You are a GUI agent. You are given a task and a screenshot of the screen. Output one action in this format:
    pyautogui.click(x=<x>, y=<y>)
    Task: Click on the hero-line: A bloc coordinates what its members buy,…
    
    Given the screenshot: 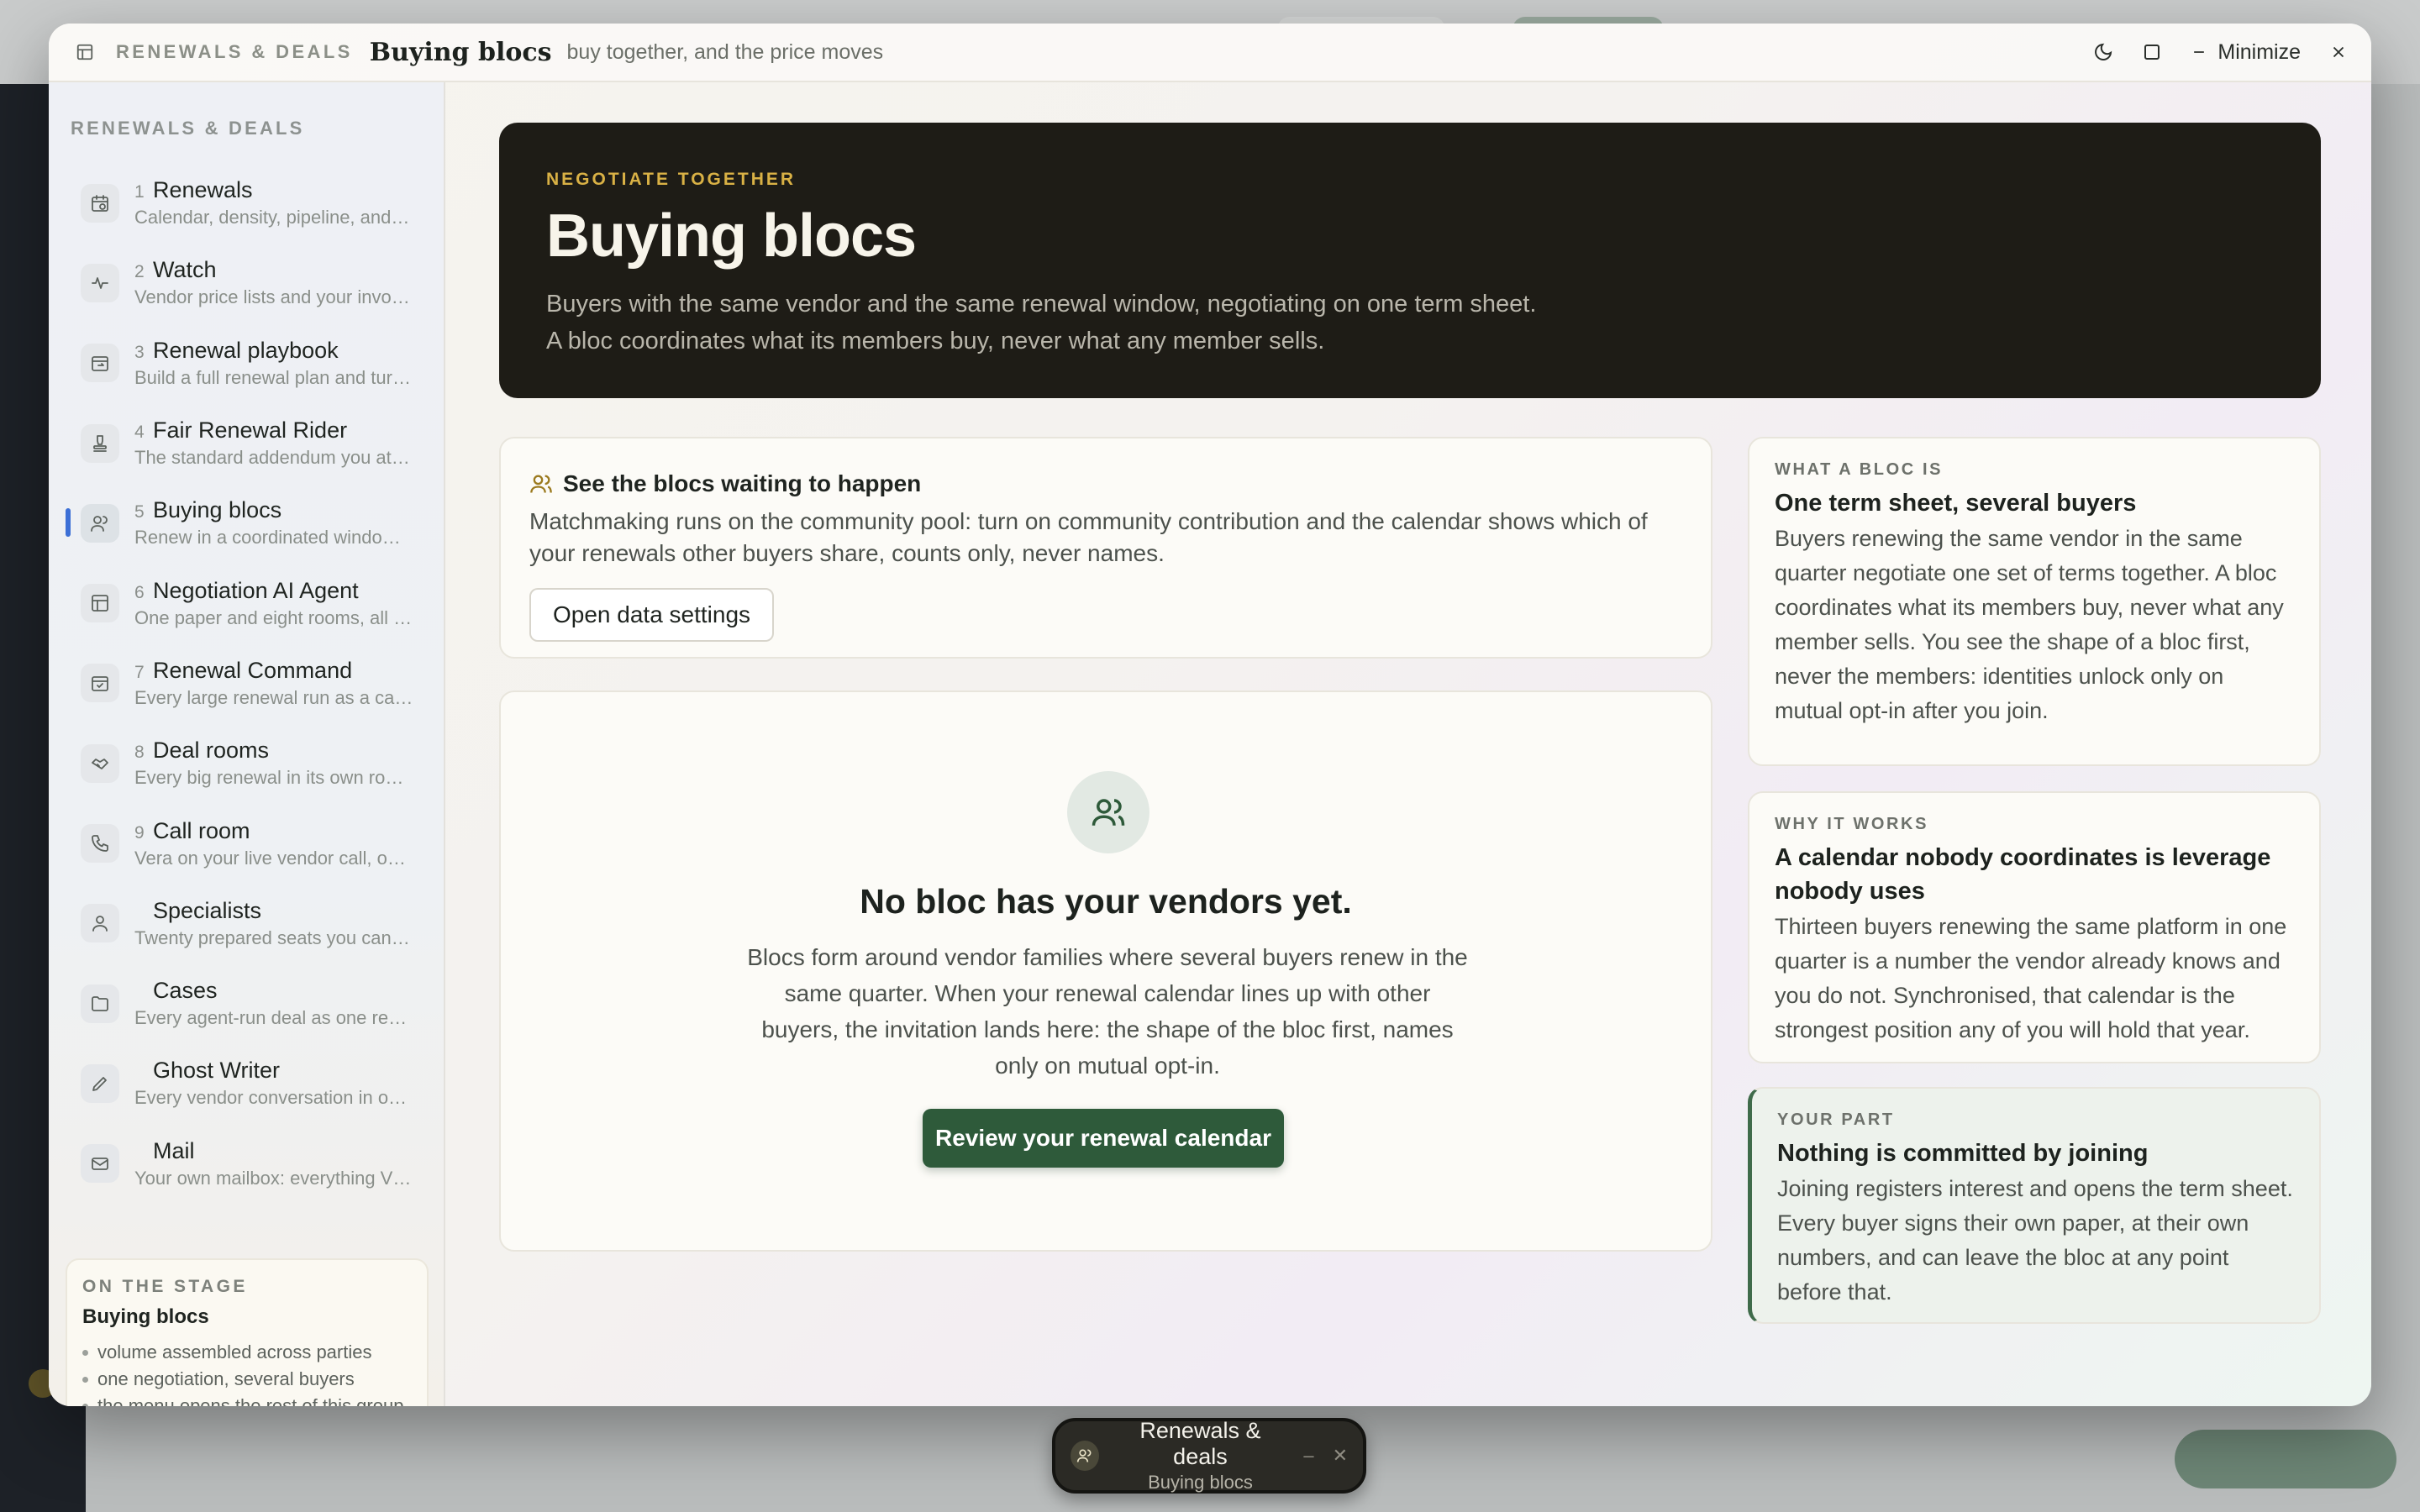 What is the action you would take?
    pyautogui.click(x=935, y=341)
    